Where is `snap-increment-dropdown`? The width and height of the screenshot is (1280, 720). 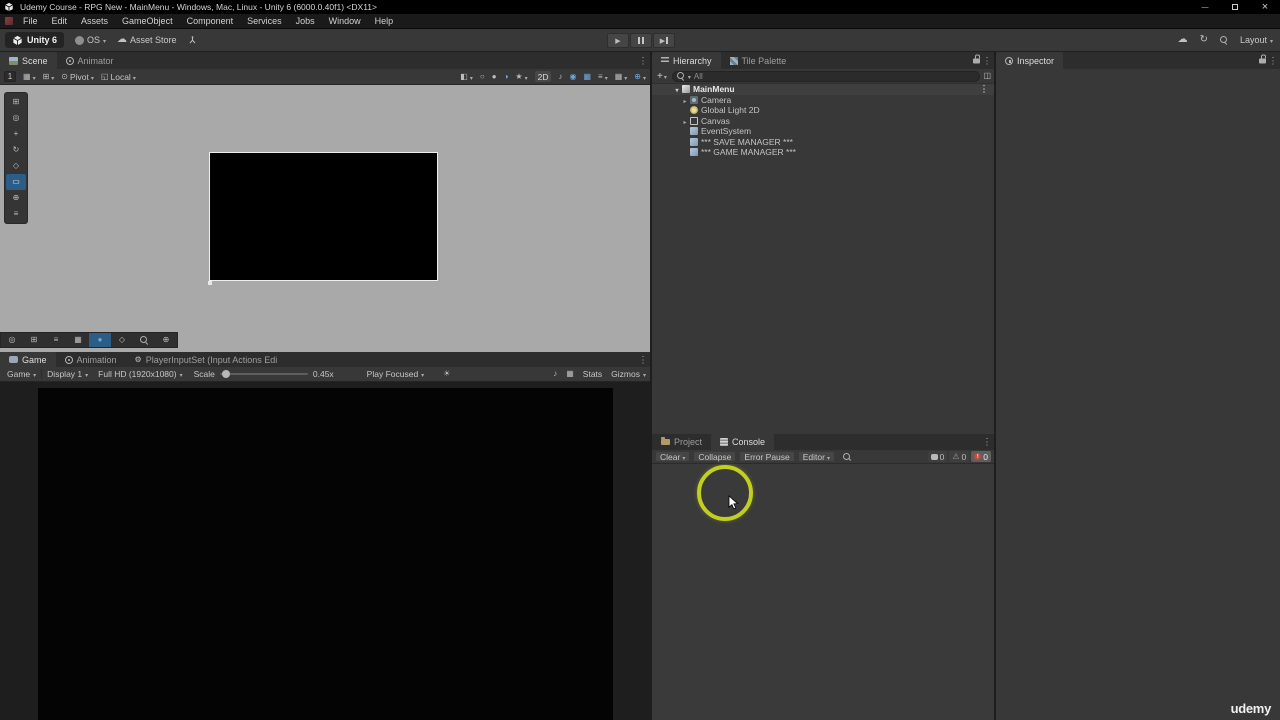
snap-increment-dropdown is located at coordinates (49, 77).